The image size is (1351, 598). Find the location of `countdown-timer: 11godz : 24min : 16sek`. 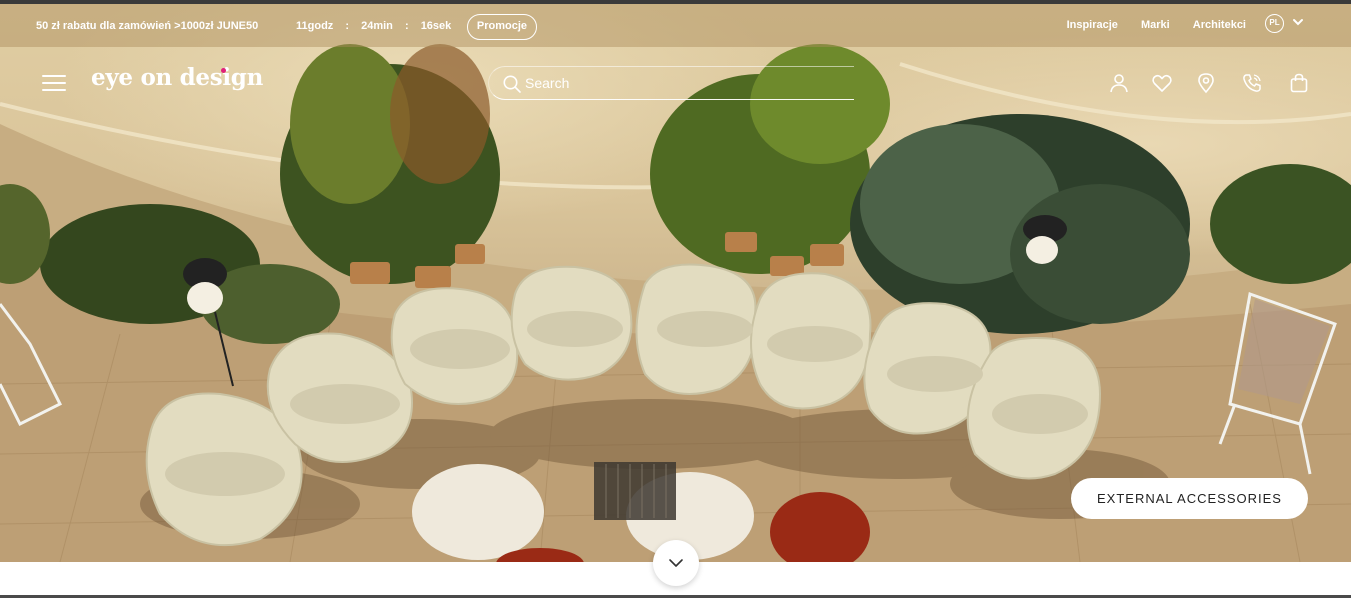

countdown-timer: 11godz : 24min : 16sek is located at coordinates (373, 26).